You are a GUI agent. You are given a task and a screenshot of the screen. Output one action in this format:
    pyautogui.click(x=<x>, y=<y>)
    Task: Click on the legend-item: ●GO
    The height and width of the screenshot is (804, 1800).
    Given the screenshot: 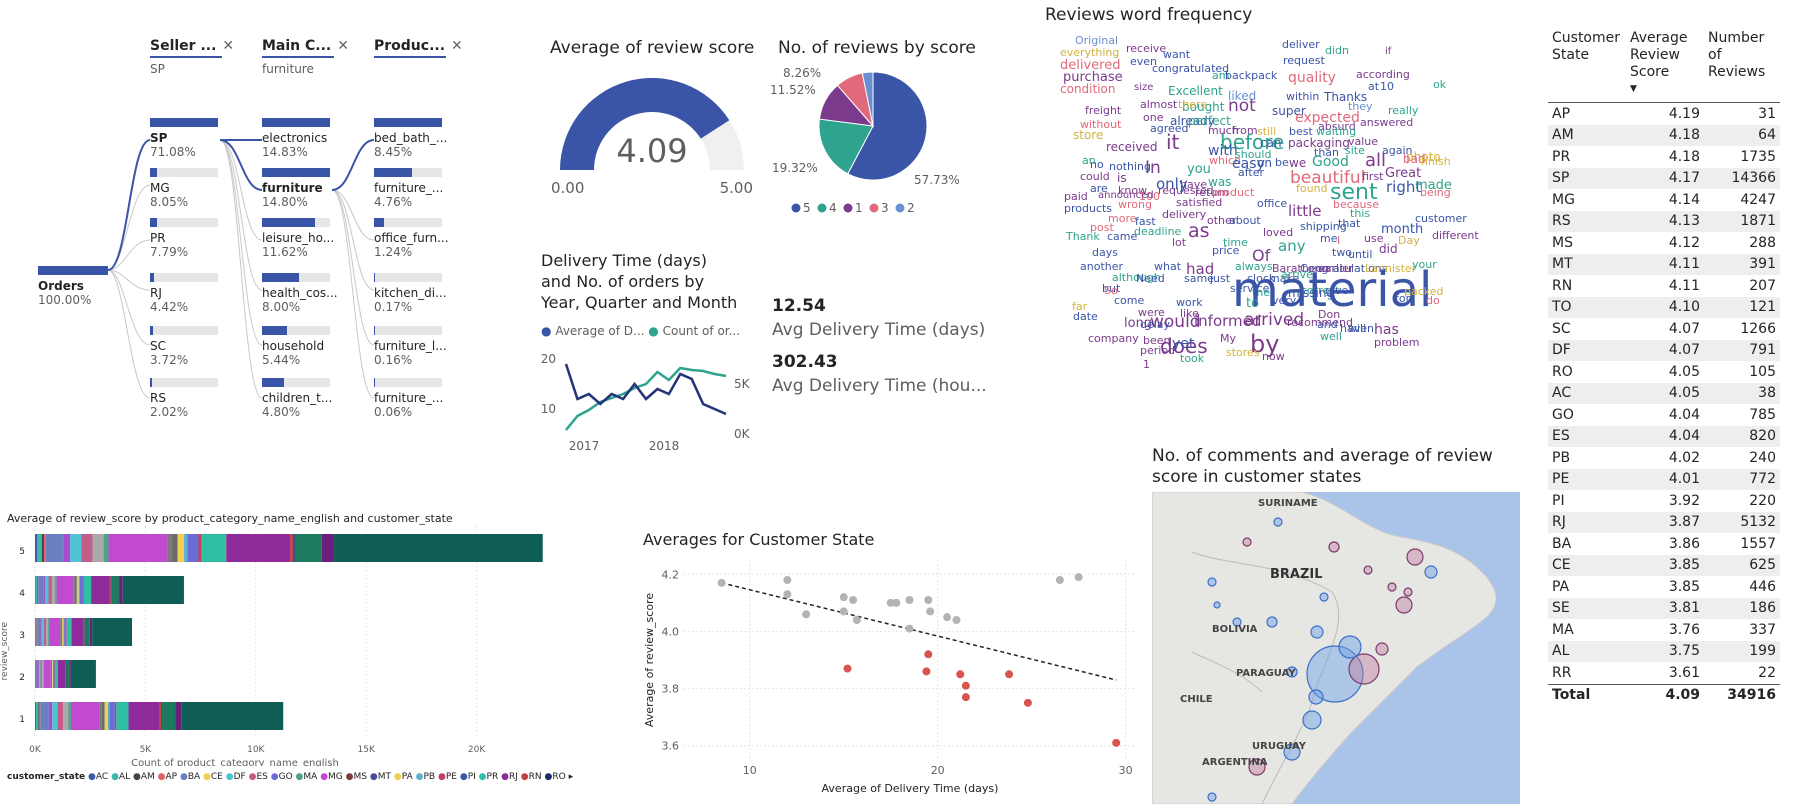 What is the action you would take?
    pyautogui.click(x=282, y=777)
    